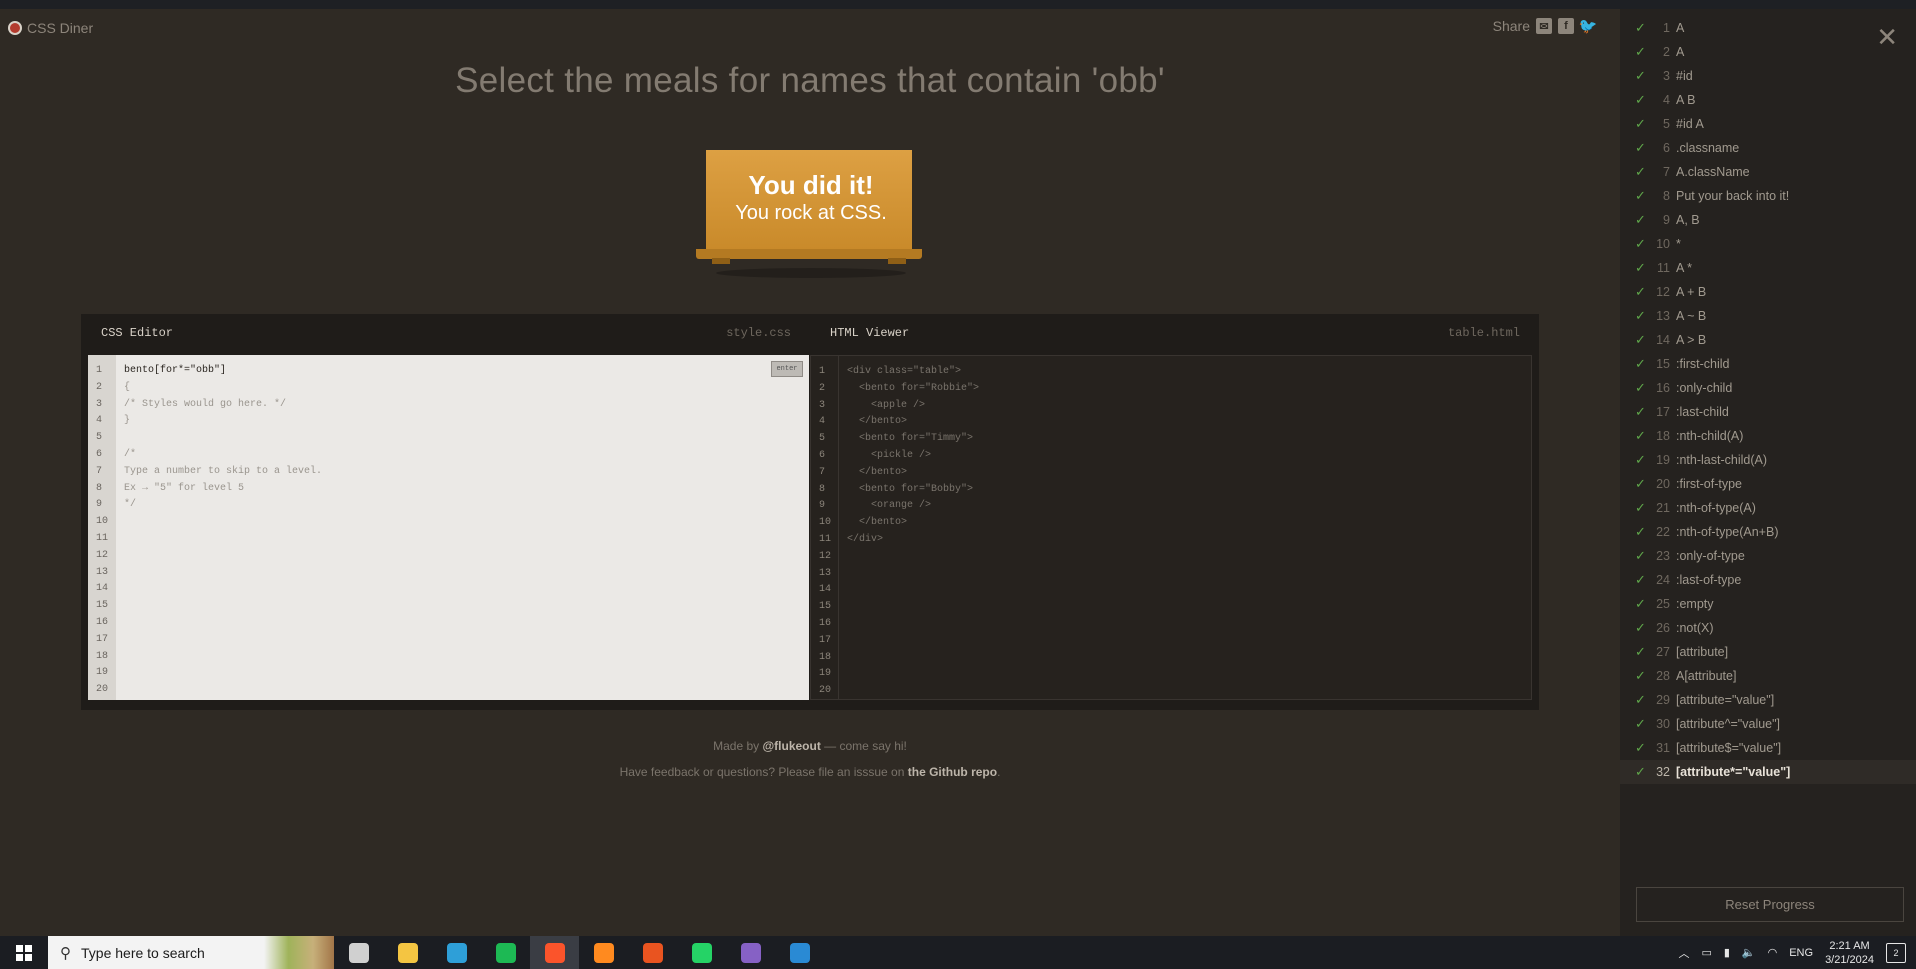 The width and height of the screenshot is (1916, 969). What do you see at coordinates (822, 489) in the screenshot?
I see `line-number: 8` at bounding box center [822, 489].